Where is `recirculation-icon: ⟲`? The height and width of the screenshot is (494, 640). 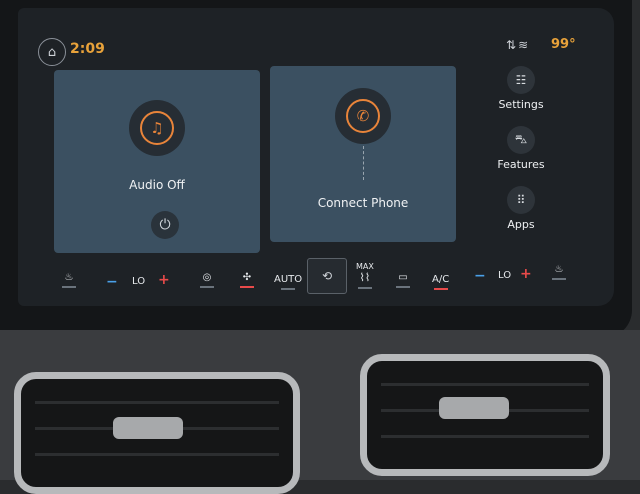 recirculation-icon: ⟲ is located at coordinates (327, 276).